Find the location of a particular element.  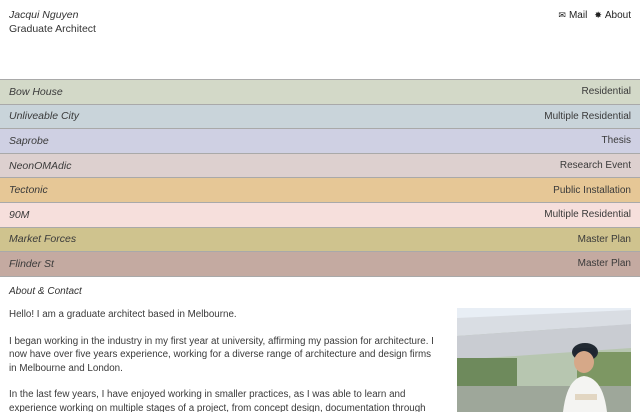

project-row: Saprobe Thesis is located at coordinates (320, 140).